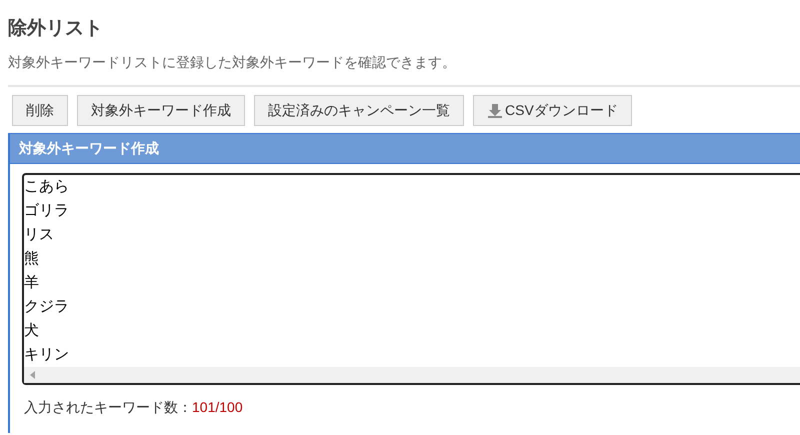 Image resolution: width=800 pixels, height=435 pixels. Describe the element at coordinates (495, 110) in the screenshot. I see `download-icon` at that location.